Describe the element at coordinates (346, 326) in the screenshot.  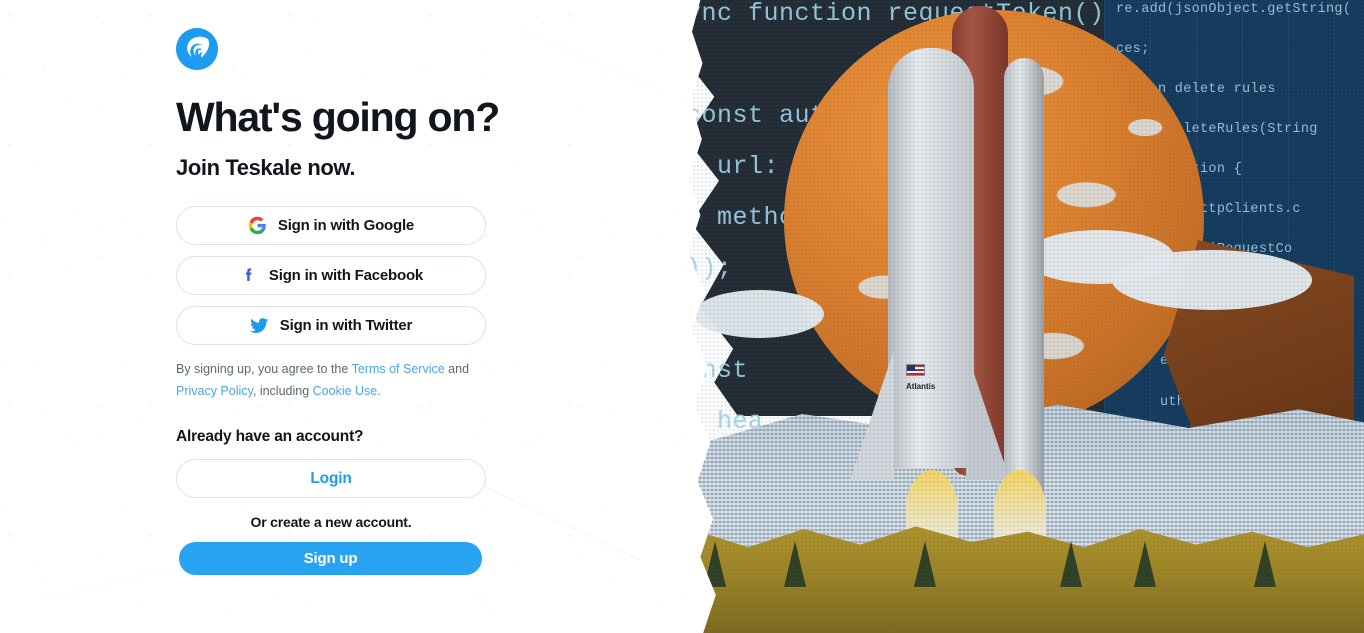
I see `oauth-button-label: Sign in with Twitter` at that location.